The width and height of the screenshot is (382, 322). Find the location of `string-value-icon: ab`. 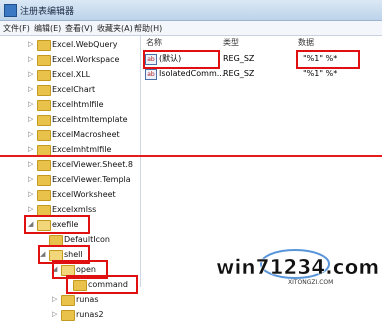

string-value-icon: ab is located at coordinates (151, 74).